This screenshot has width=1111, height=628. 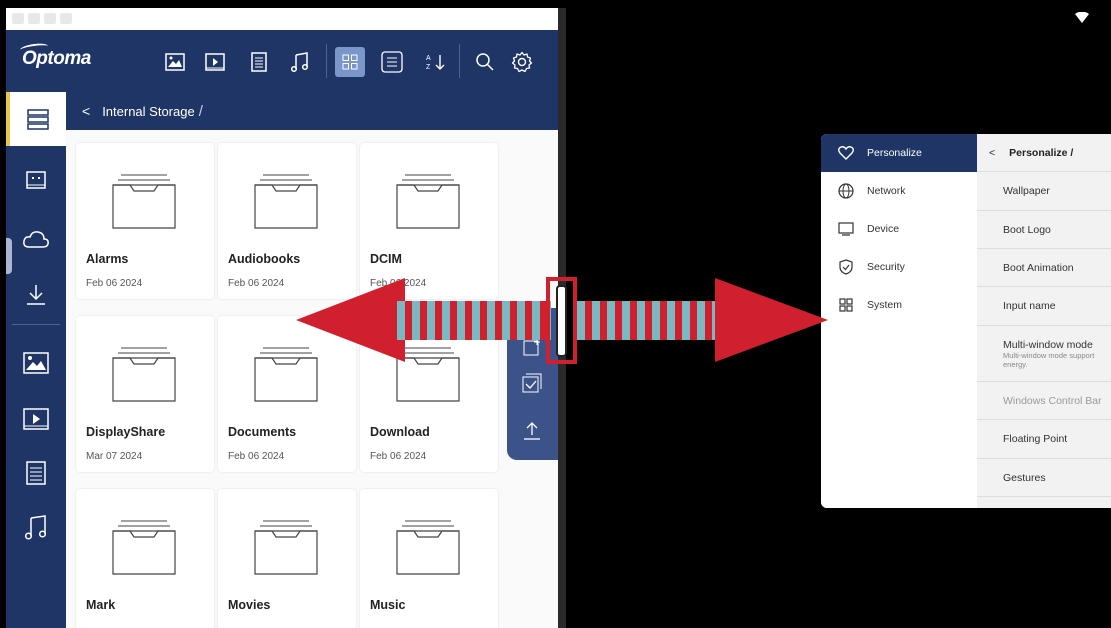 I want to click on folder-name: Mark, so click(x=101, y=605).